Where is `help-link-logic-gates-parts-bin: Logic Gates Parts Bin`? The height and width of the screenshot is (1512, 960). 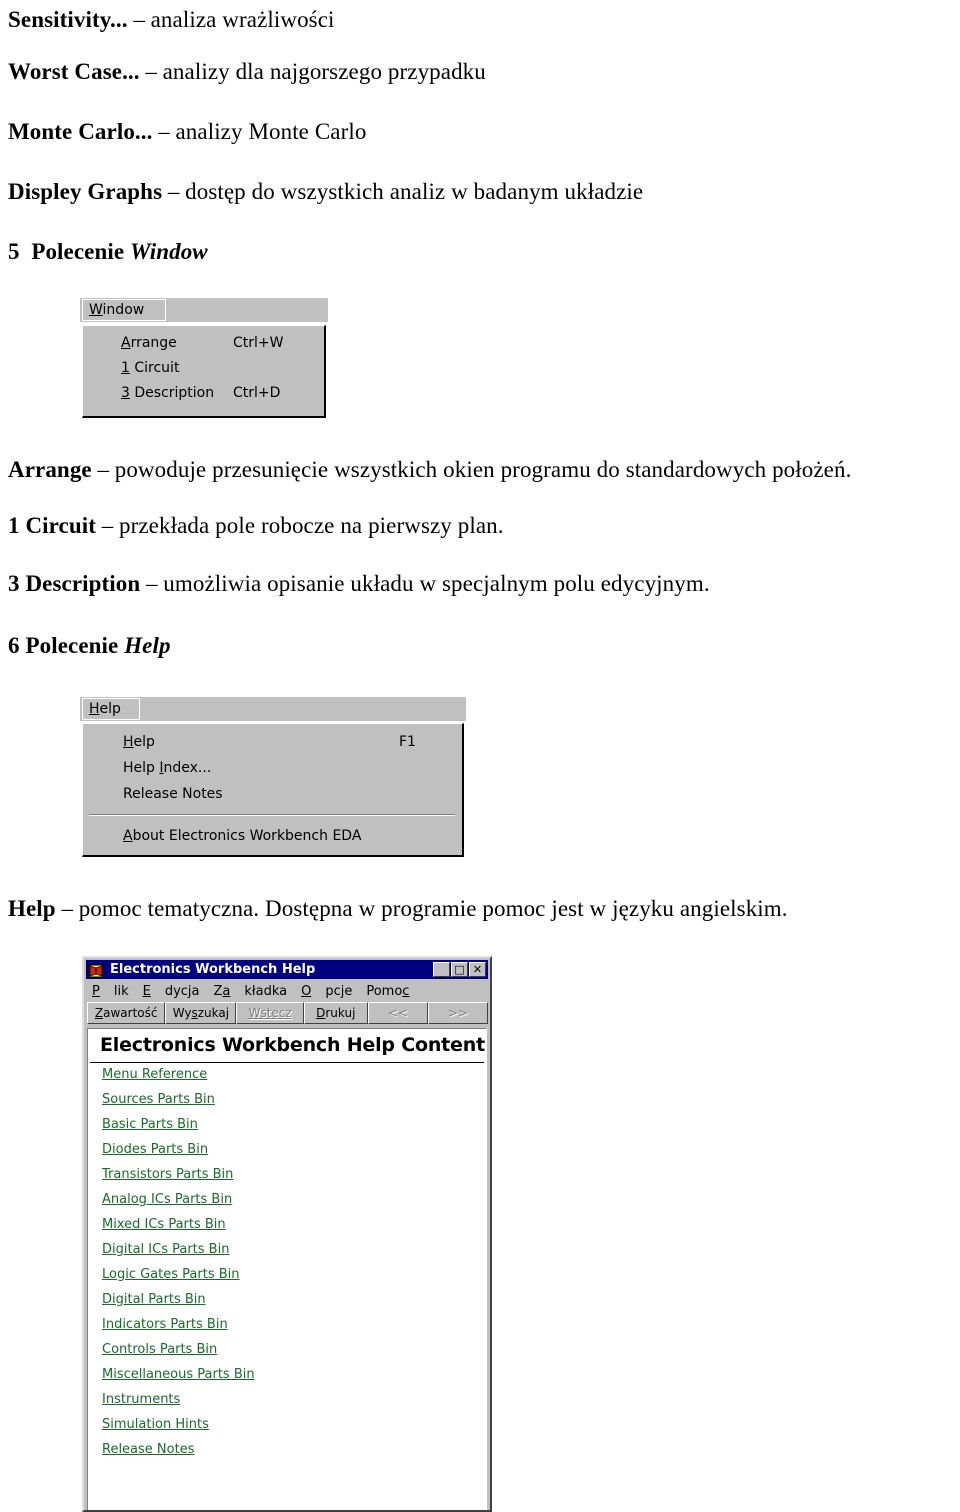 help-link-logic-gates-parts-bin: Logic Gates Parts Bin is located at coordinates (171, 1274).